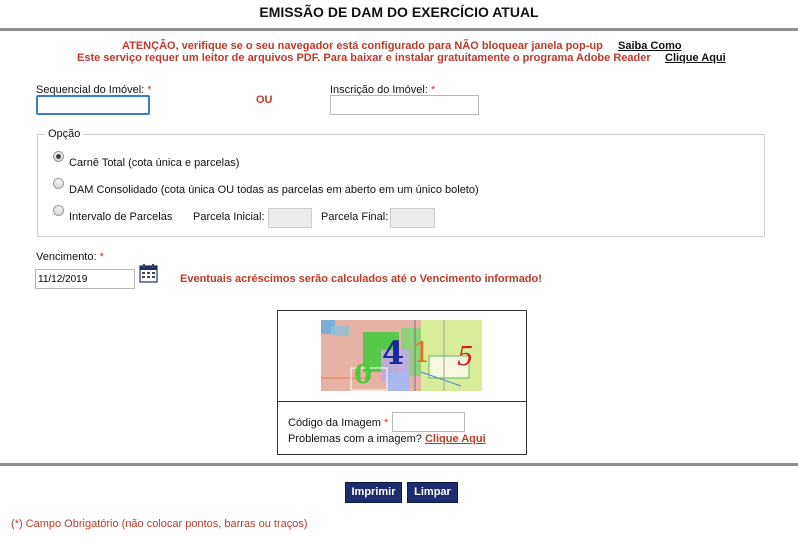 The width and height of the screenshot is (798, 540). Describe the element at coordinates (404, 105) in the screenshot. I see `inscricao-input` at that location.